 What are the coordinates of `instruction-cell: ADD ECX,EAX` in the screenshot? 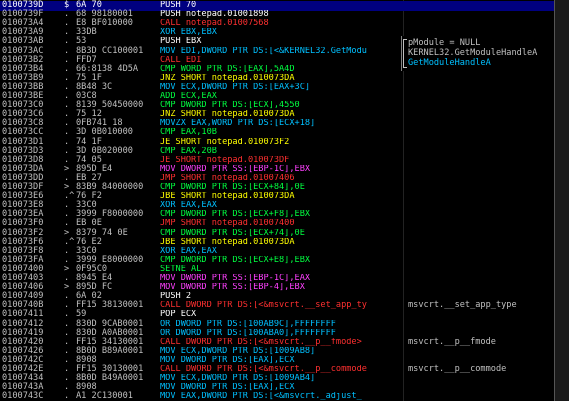 It's located at (188, 96).